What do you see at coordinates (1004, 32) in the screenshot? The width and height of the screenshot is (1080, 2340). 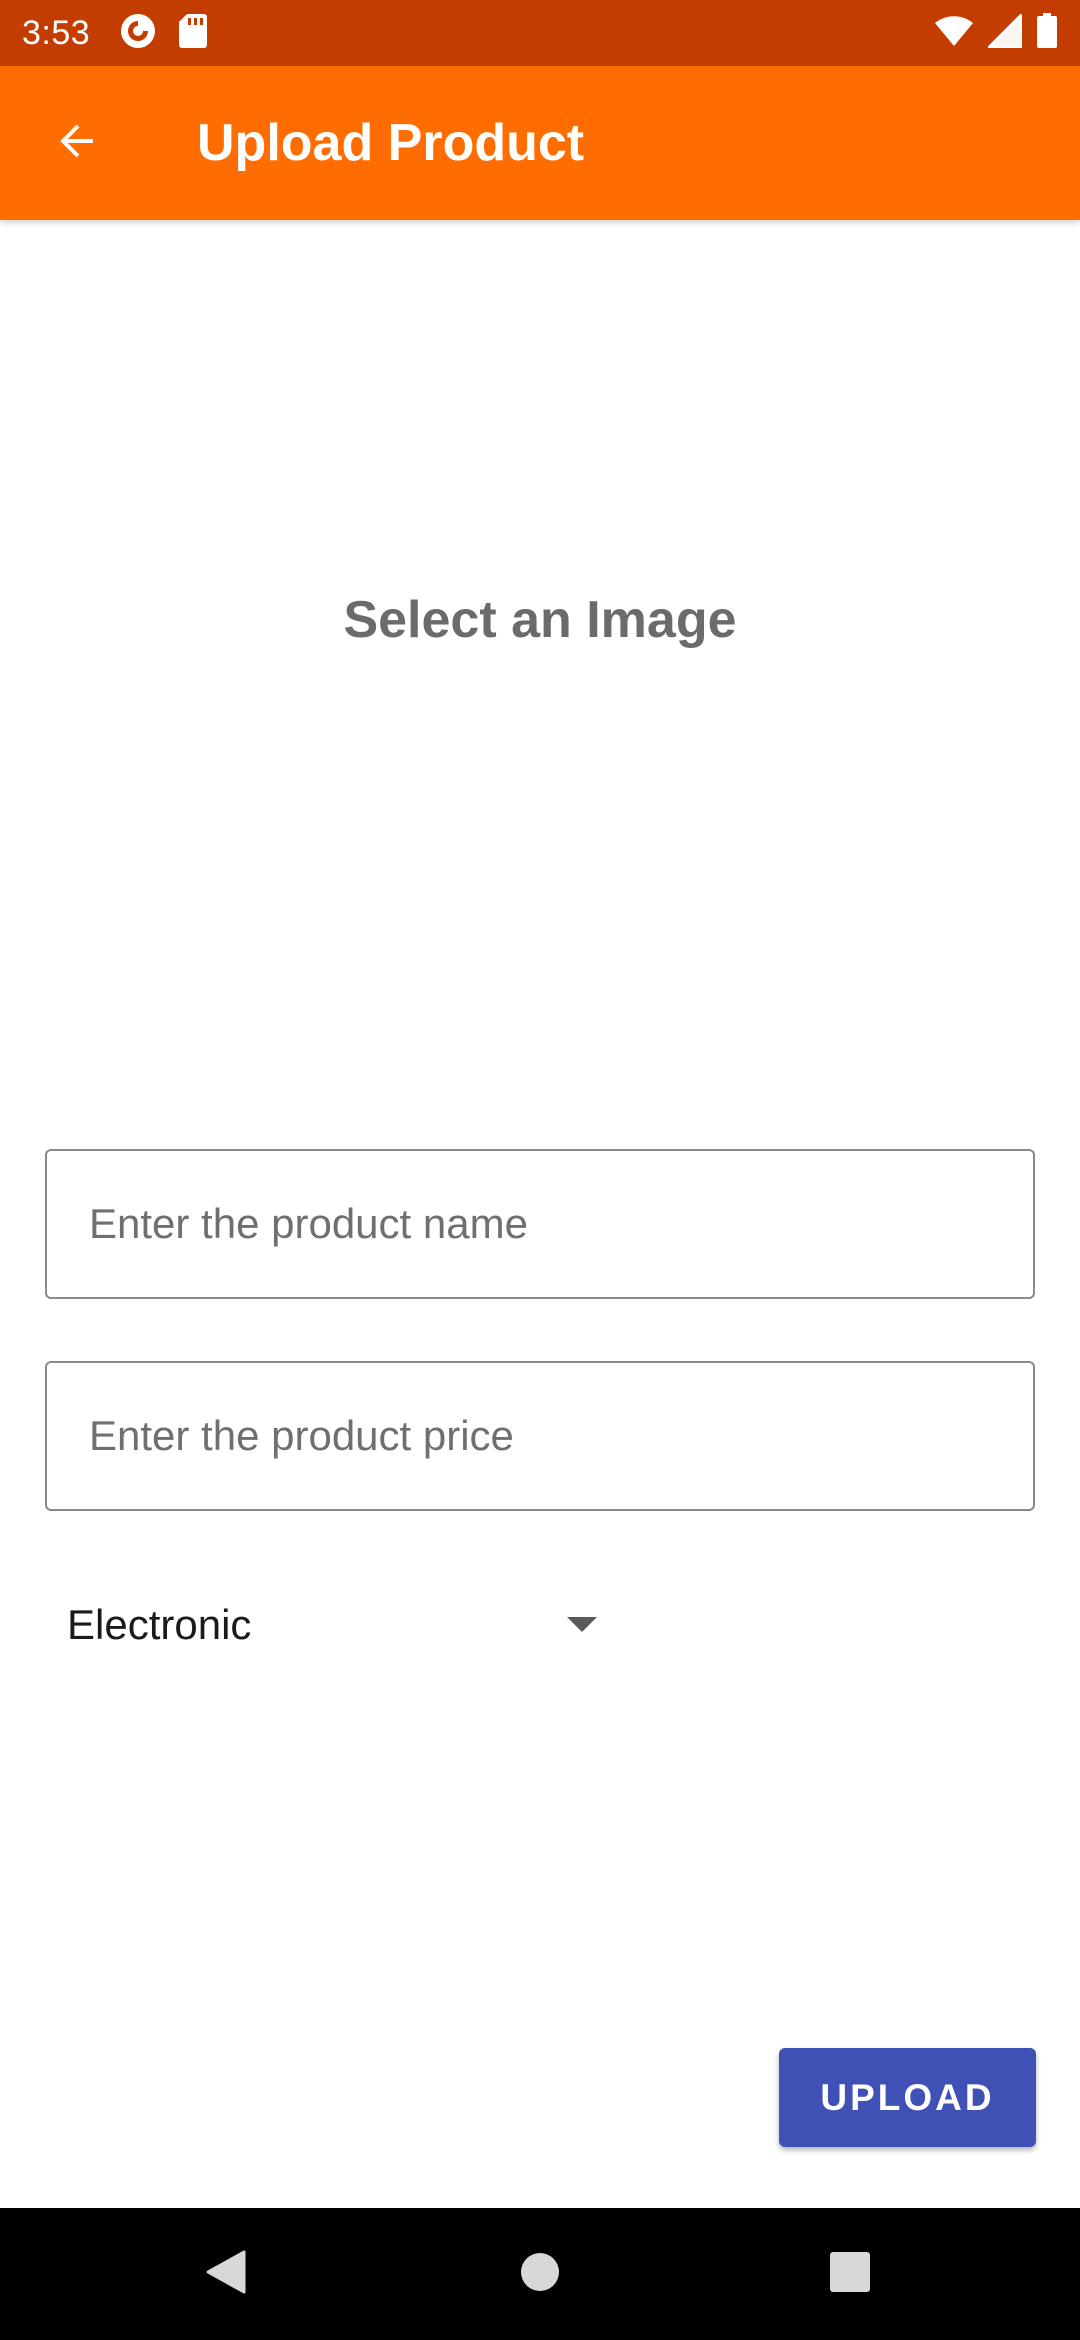 I see `cell-signal-icon` at bounding box center [1004, 32].